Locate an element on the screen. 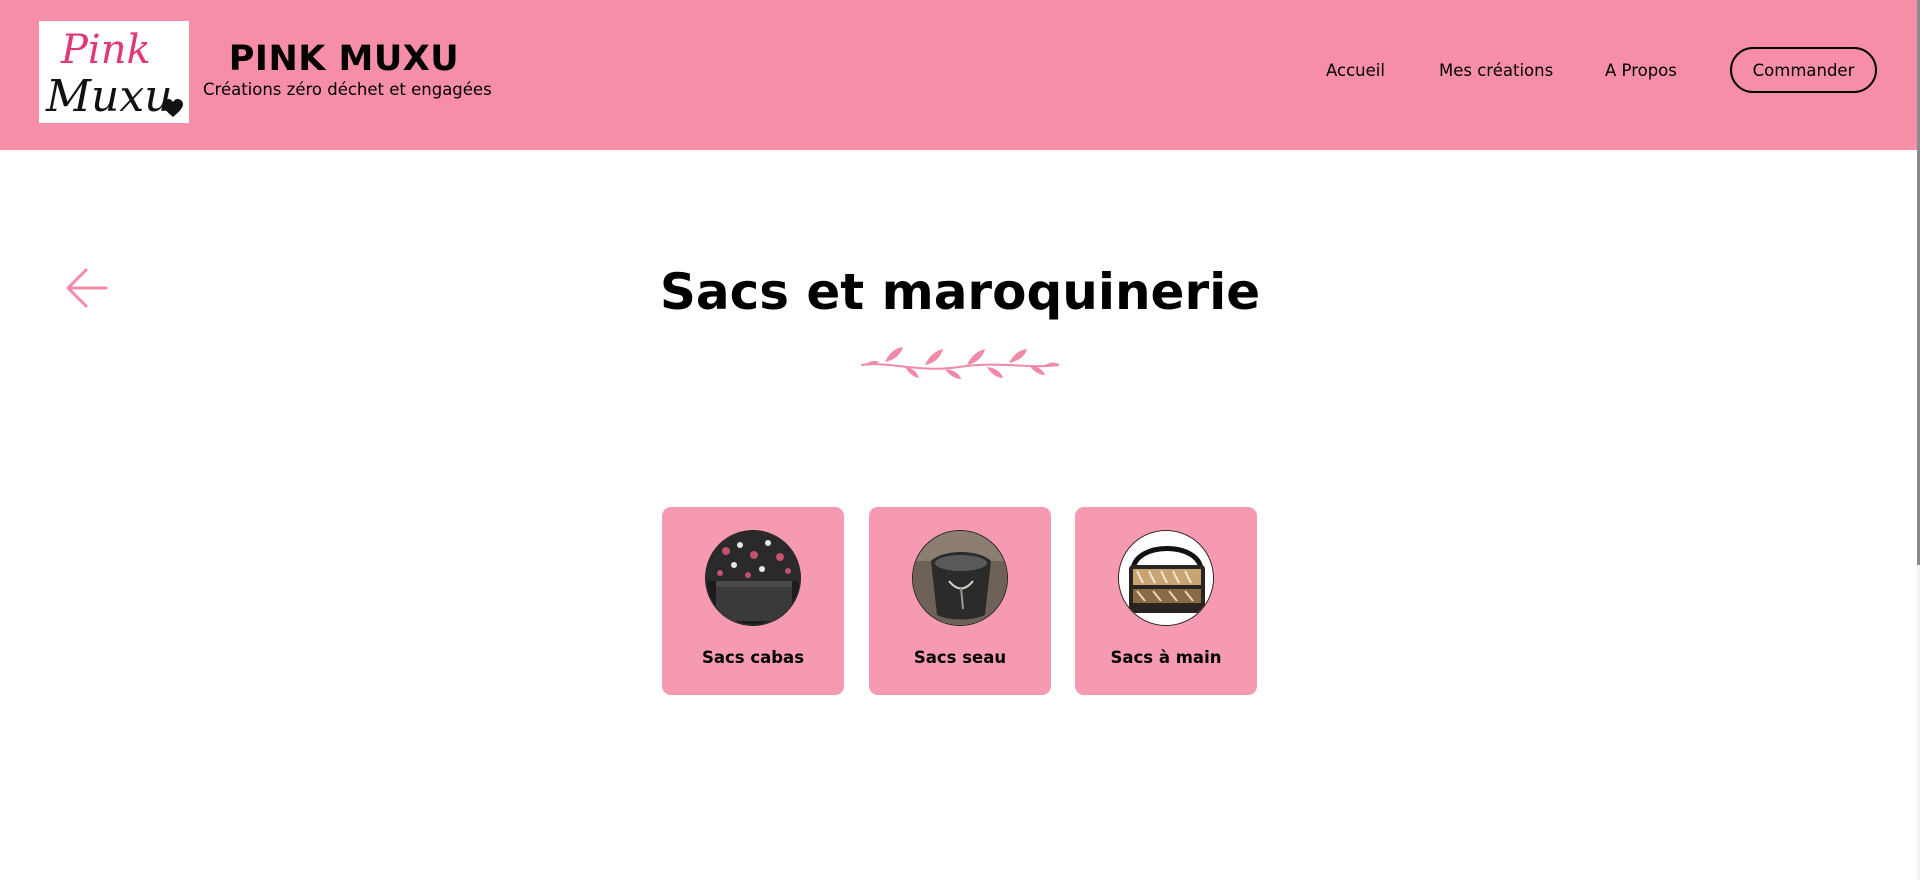  nav-link-mes-creations: Mes créations is located at coordinates (1496, 71).